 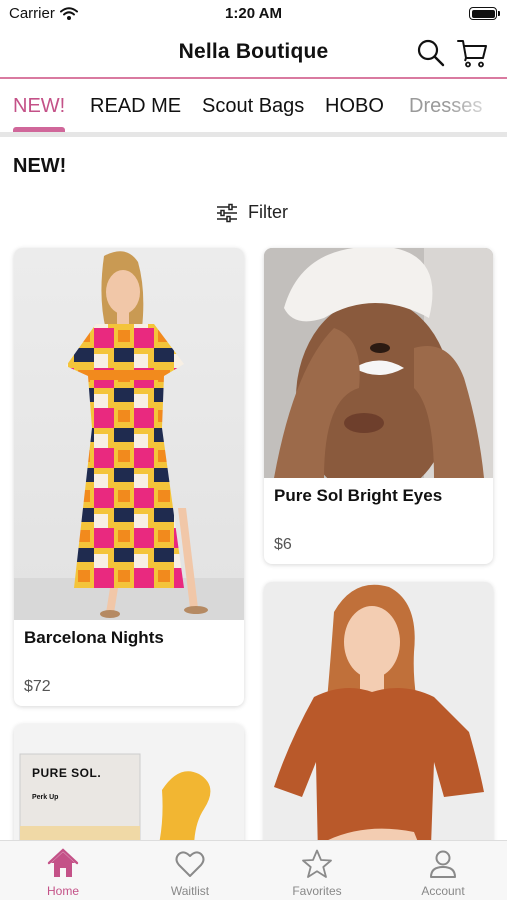 I want to click on tabs-fade, so click(x=477, y=106).